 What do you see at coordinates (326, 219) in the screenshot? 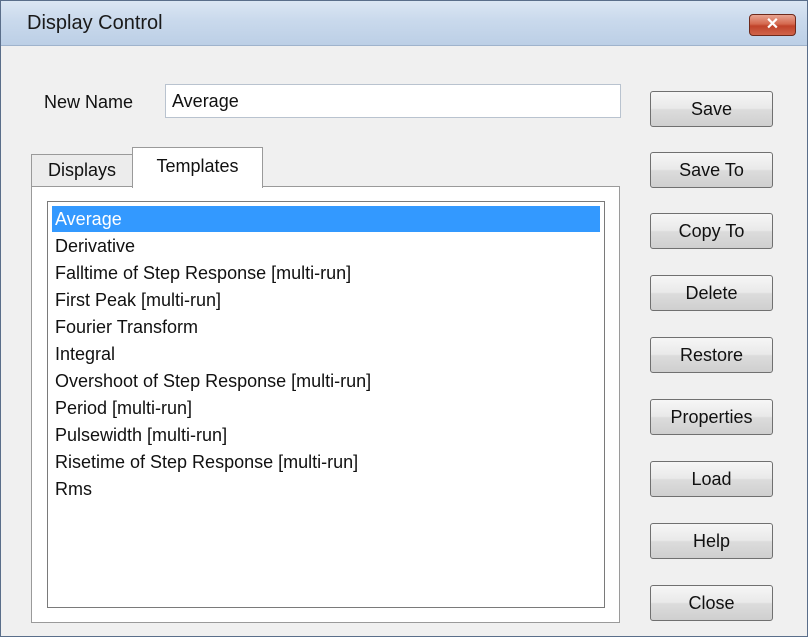
I see `list-item-average: Average` at bounding box center [326, 219].